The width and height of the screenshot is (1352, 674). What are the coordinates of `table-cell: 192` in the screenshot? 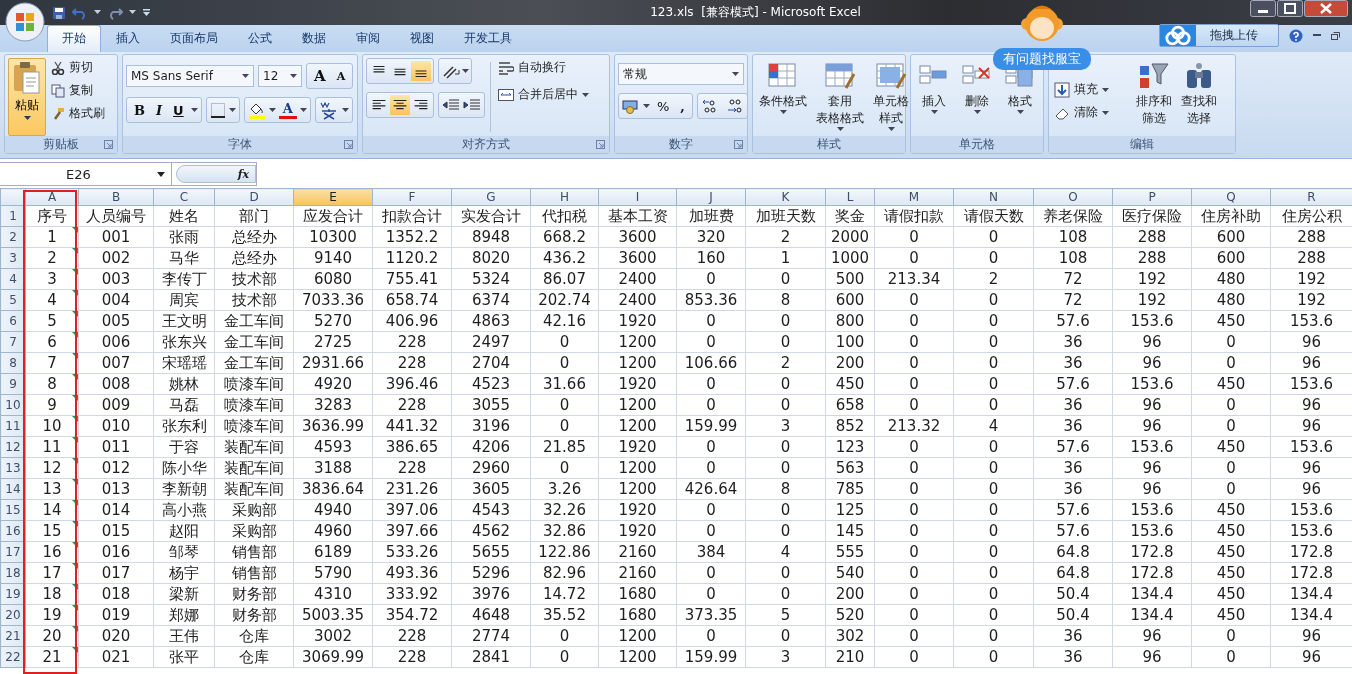 It's located at (1152, 279).